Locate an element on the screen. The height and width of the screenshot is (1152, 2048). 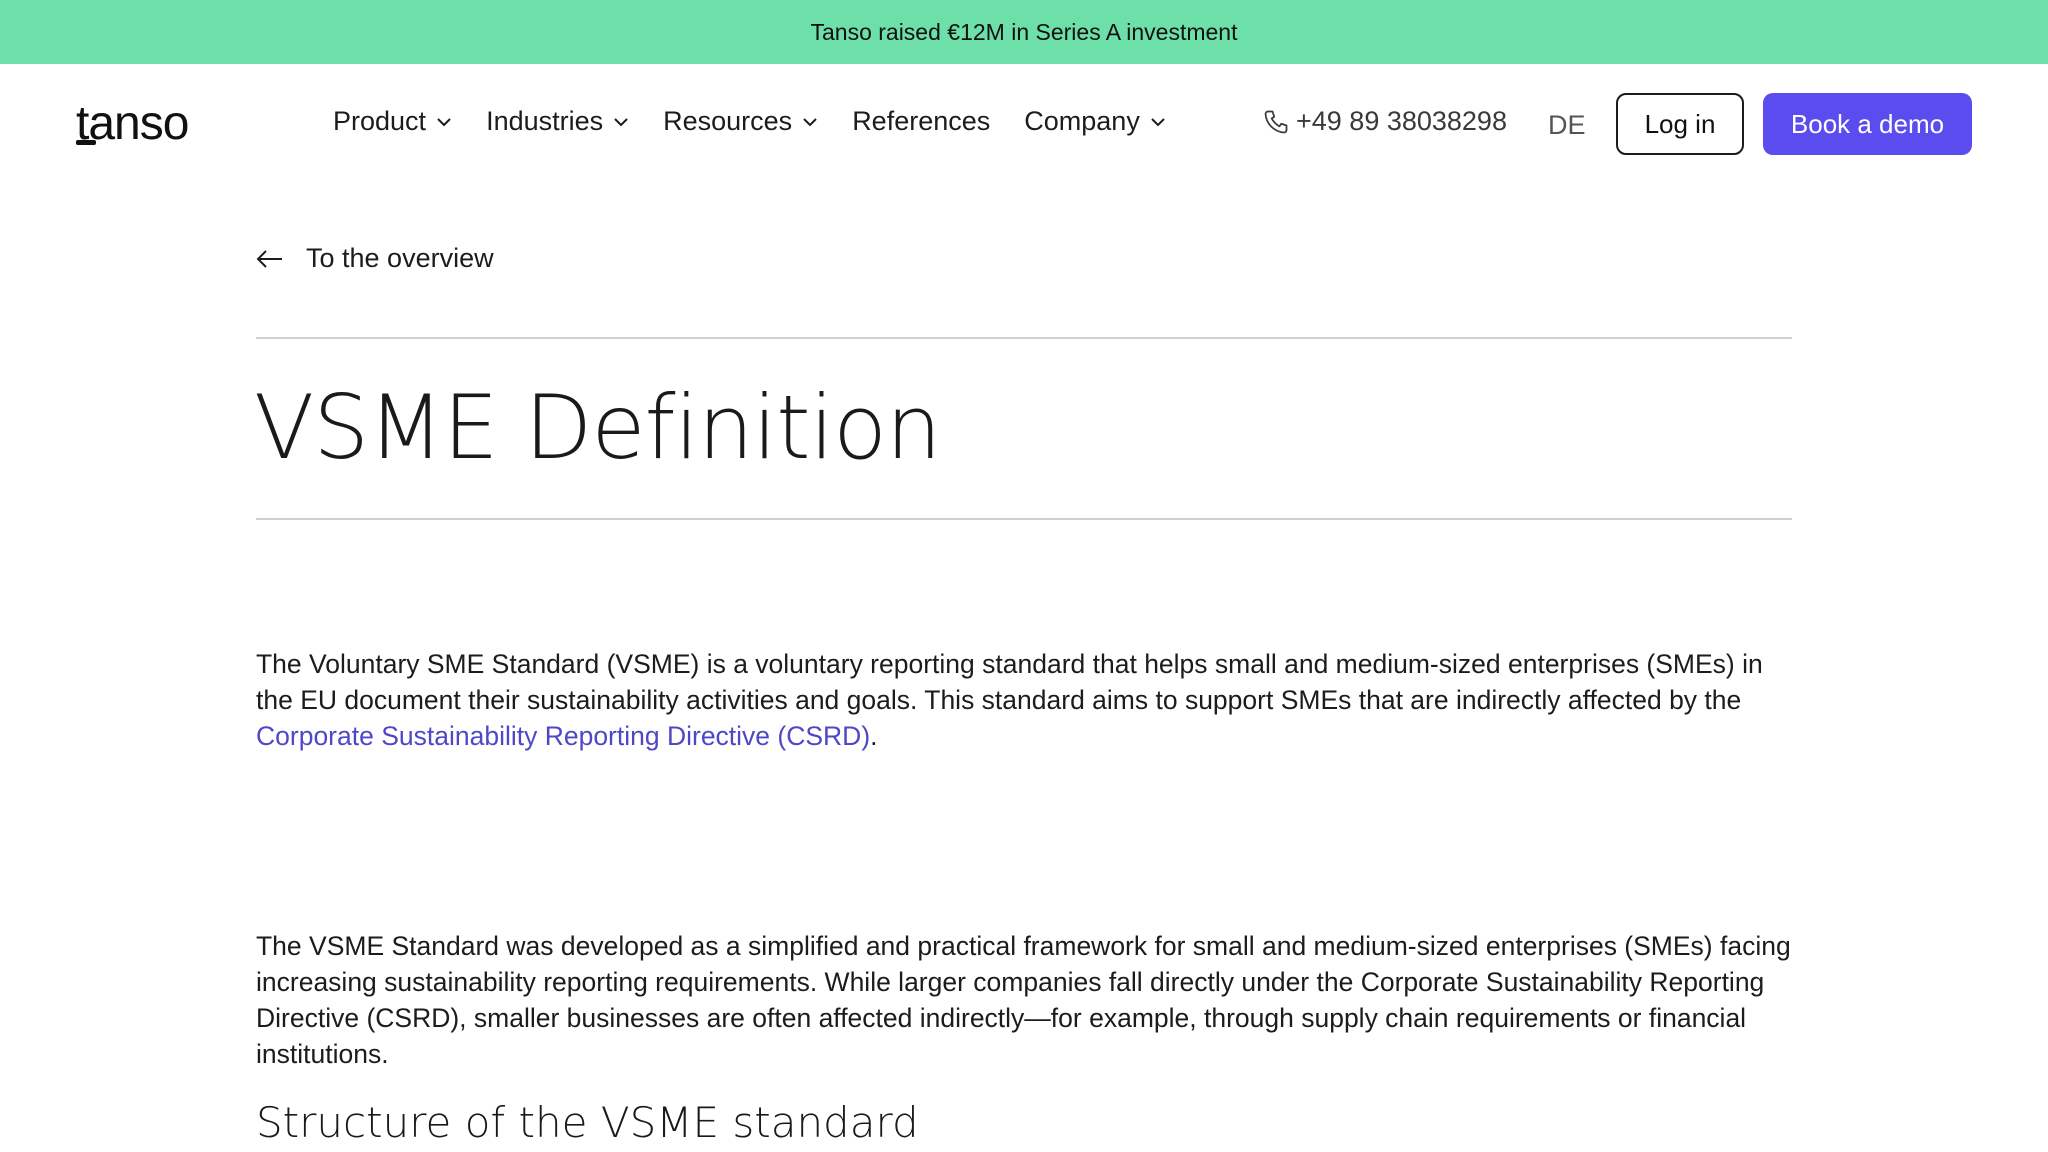
nav-item-label: Company is located at coordinates (1082, 121).